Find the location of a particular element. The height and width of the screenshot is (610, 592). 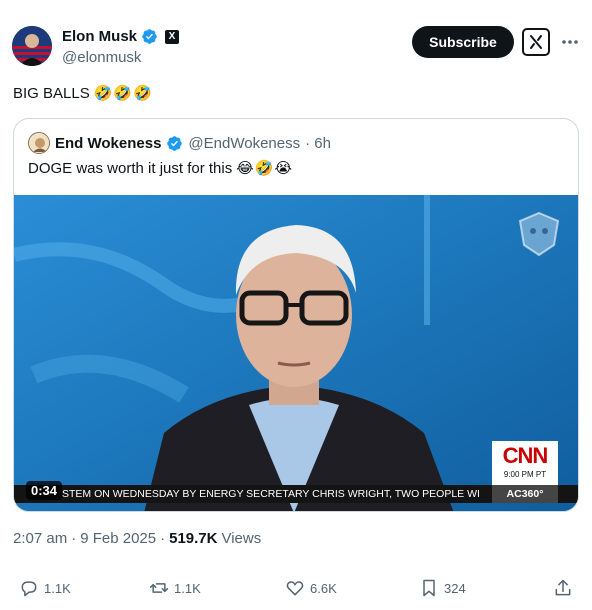

sob-emoji: 😭 is located at coordinates (283, 168).